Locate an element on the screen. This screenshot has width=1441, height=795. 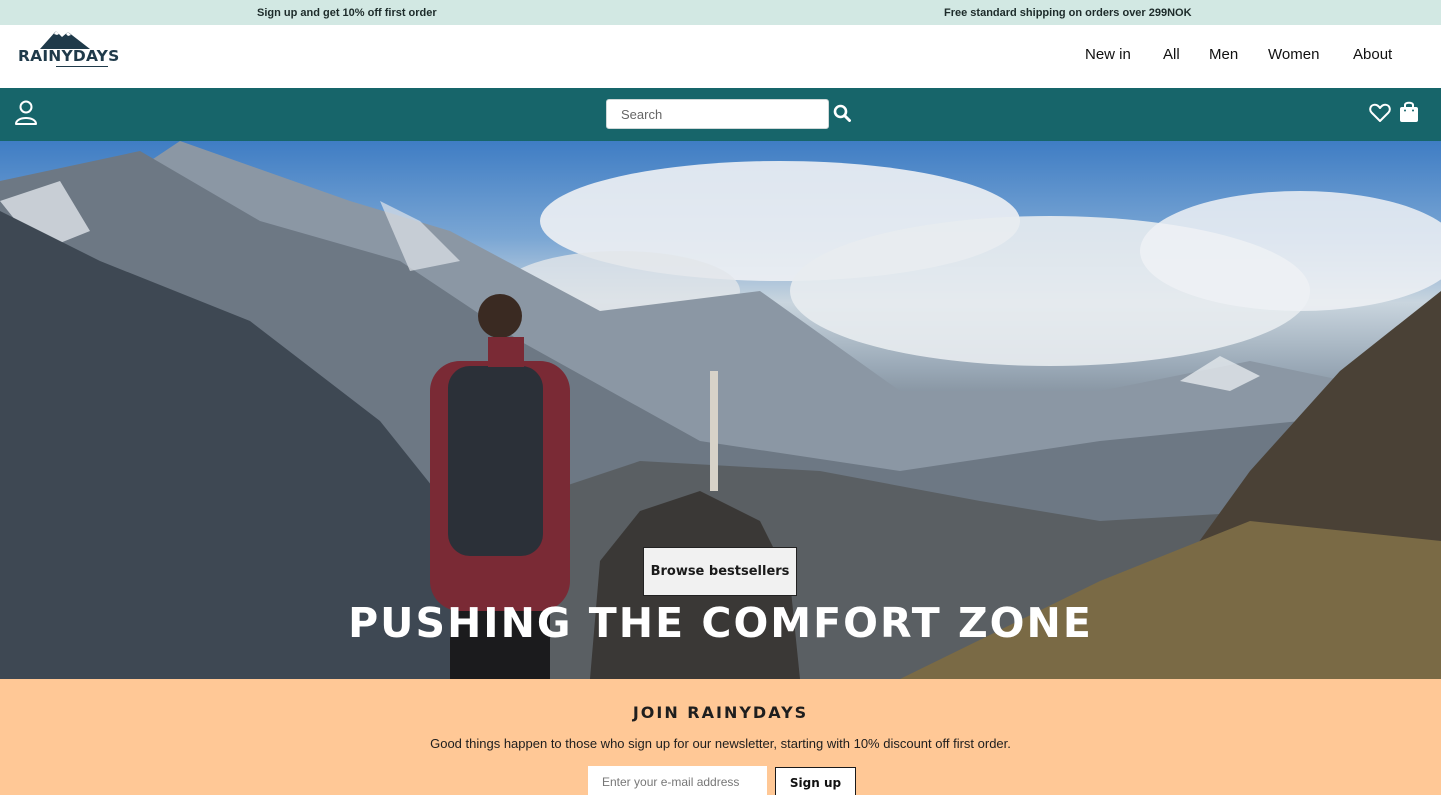
heart-icon is located at coordinates (1380, 113).